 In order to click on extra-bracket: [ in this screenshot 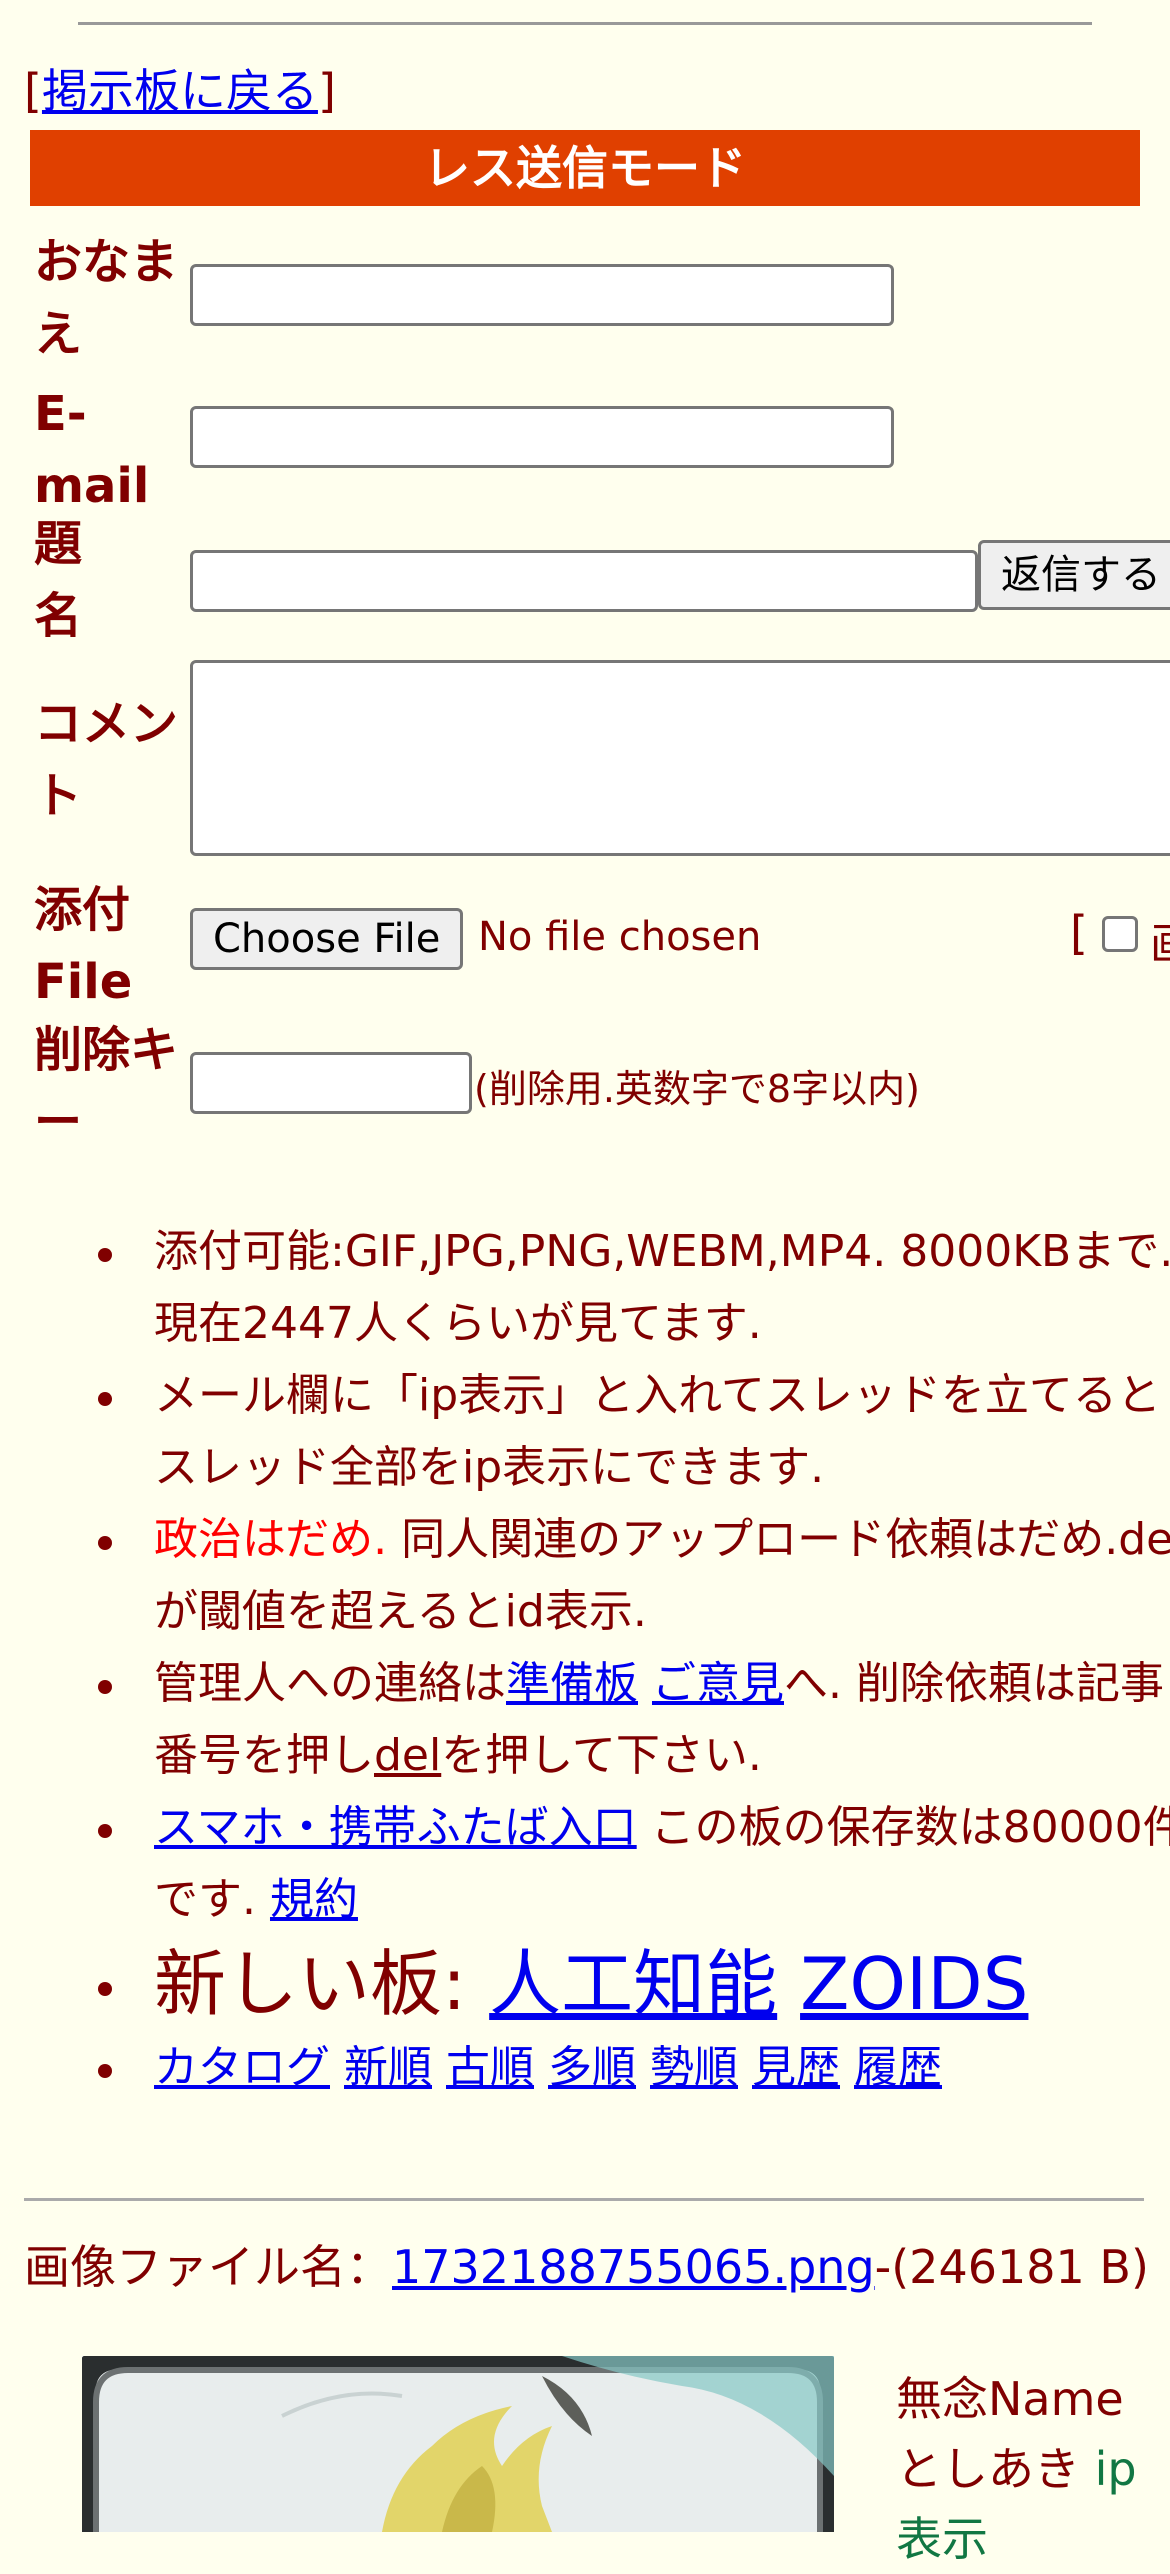, I will do `click(1079, 933)`.